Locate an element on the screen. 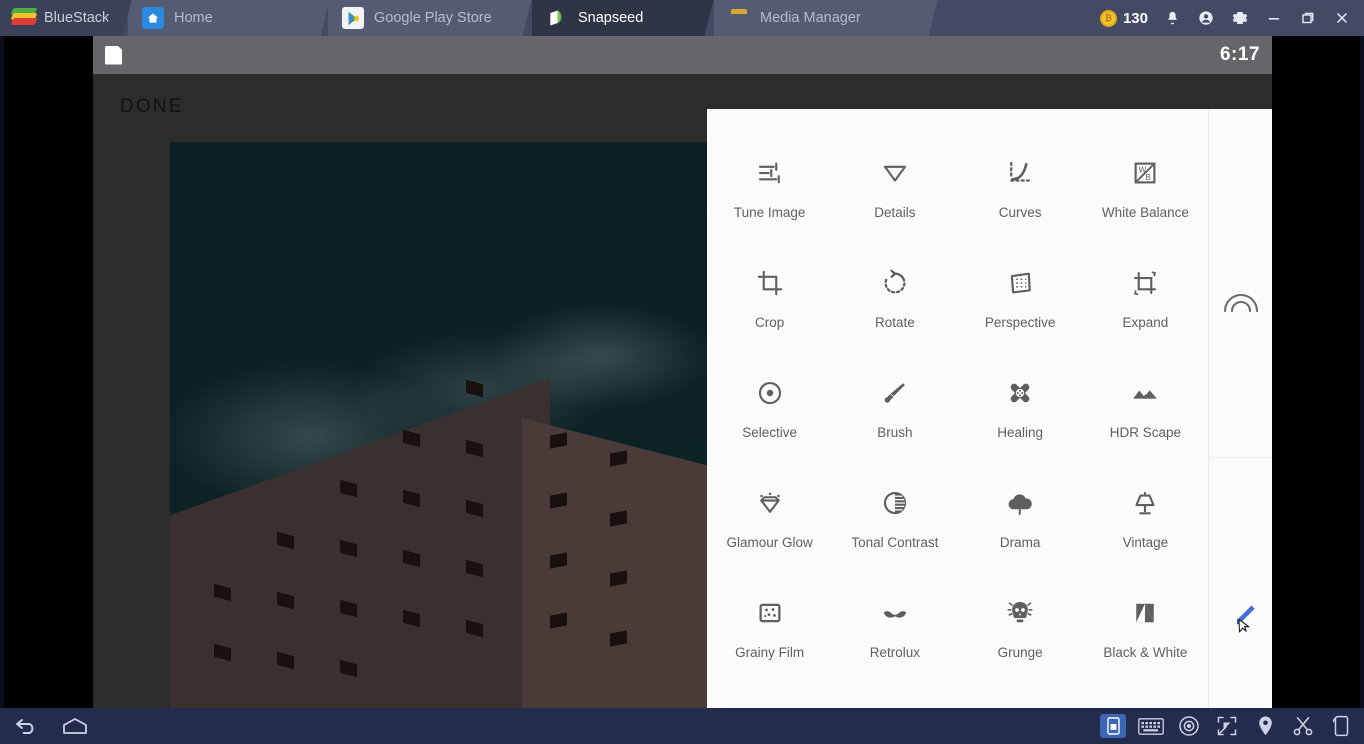 The height and width of the screenshot is (744, 1364). arc-tool-icon is located at coordinates (1241, 302).